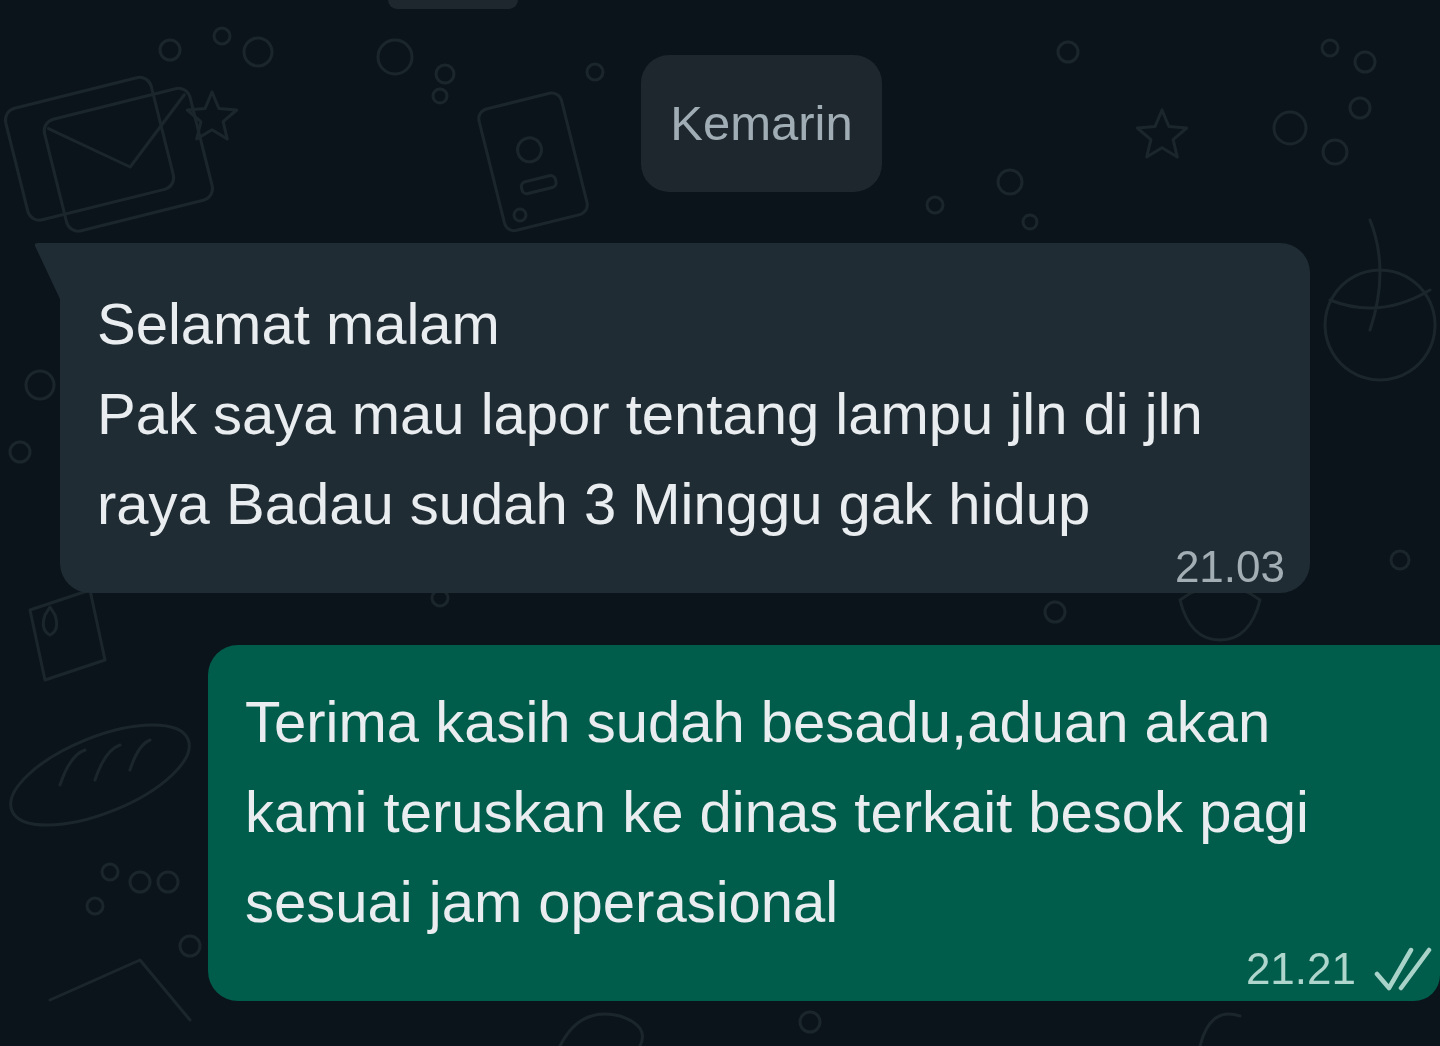  What do you see at coordinates (1229, 567) in the screenshot?
I see `message-time: 21.03` at bounding box center [1229, 567].